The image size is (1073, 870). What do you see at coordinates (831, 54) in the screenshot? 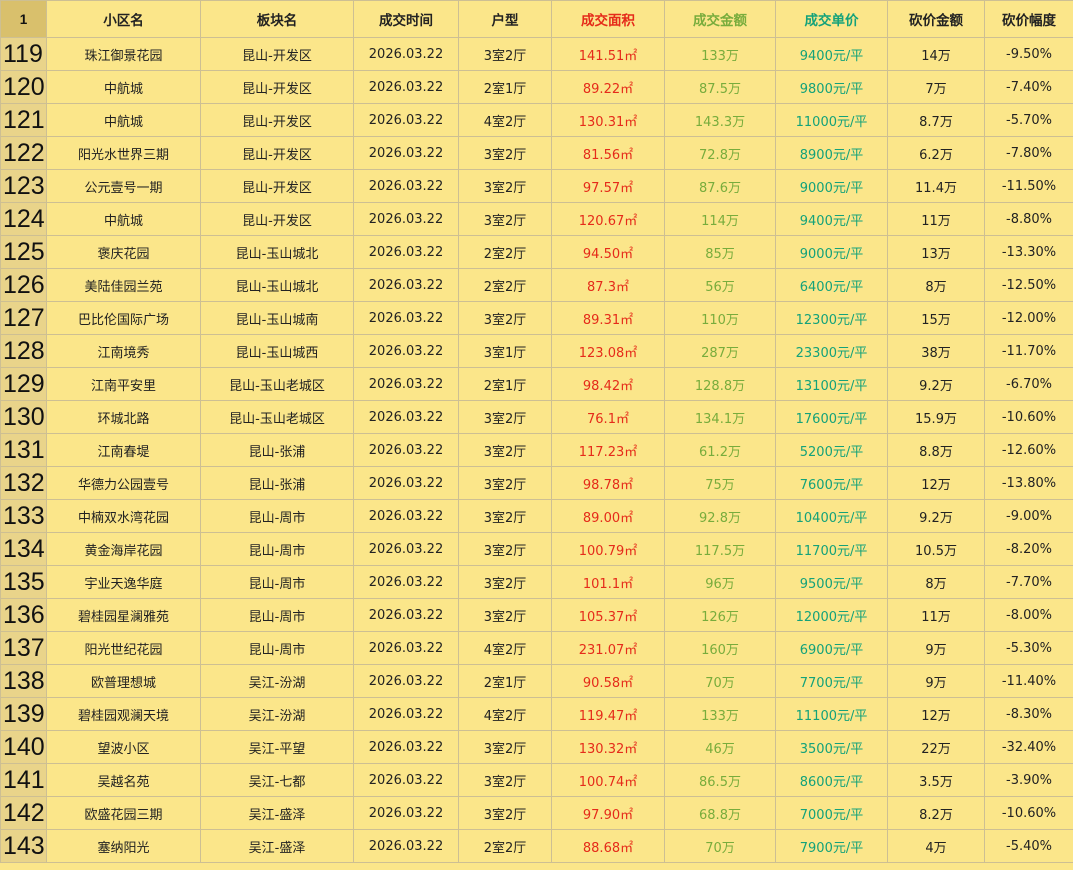
I see `cell-unit-price: 9400元/平` at bounding box center [831, 54].